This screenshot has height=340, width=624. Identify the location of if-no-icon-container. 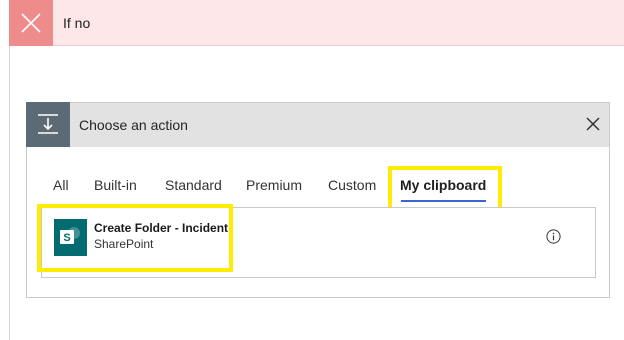
(31, 23).